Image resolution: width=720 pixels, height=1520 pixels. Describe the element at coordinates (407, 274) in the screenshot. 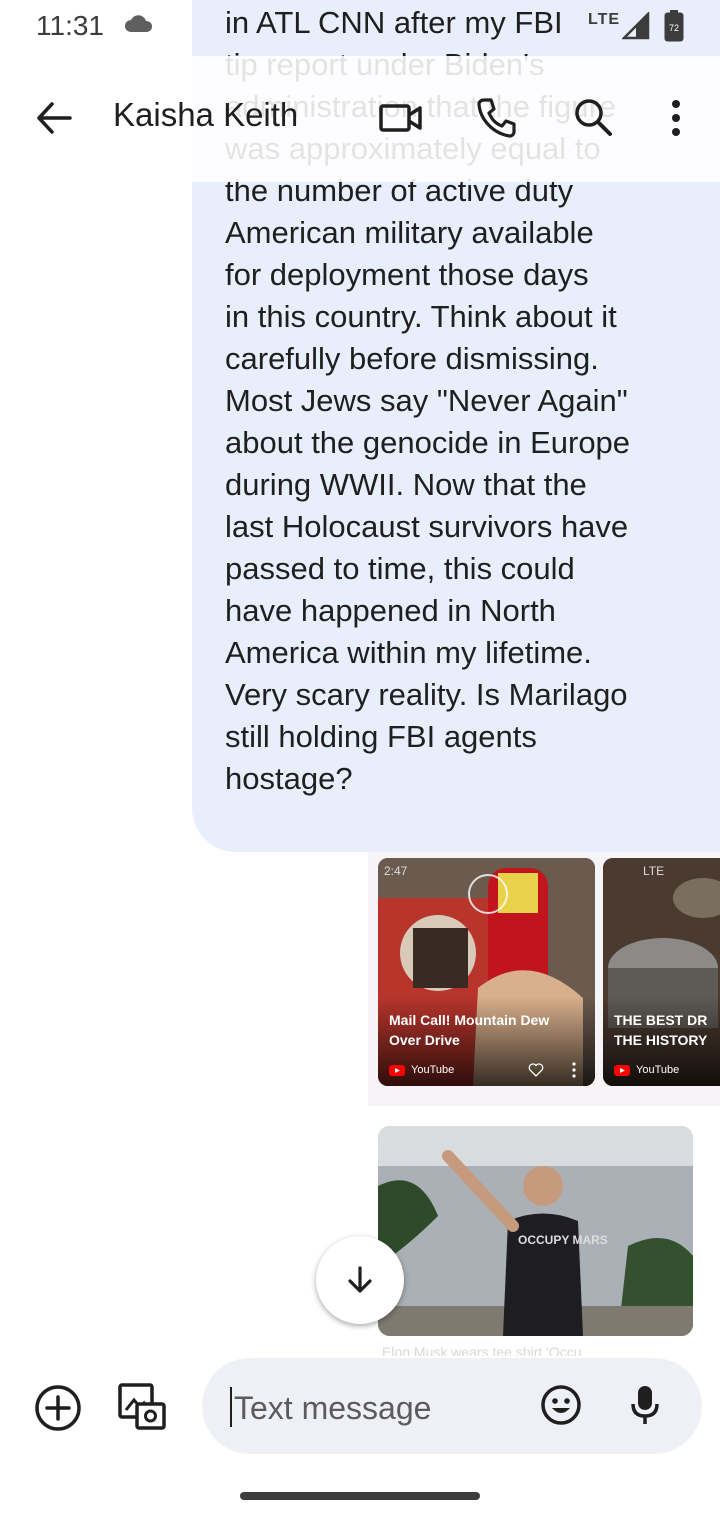

I see `message-line: for deployment those days` at that location.